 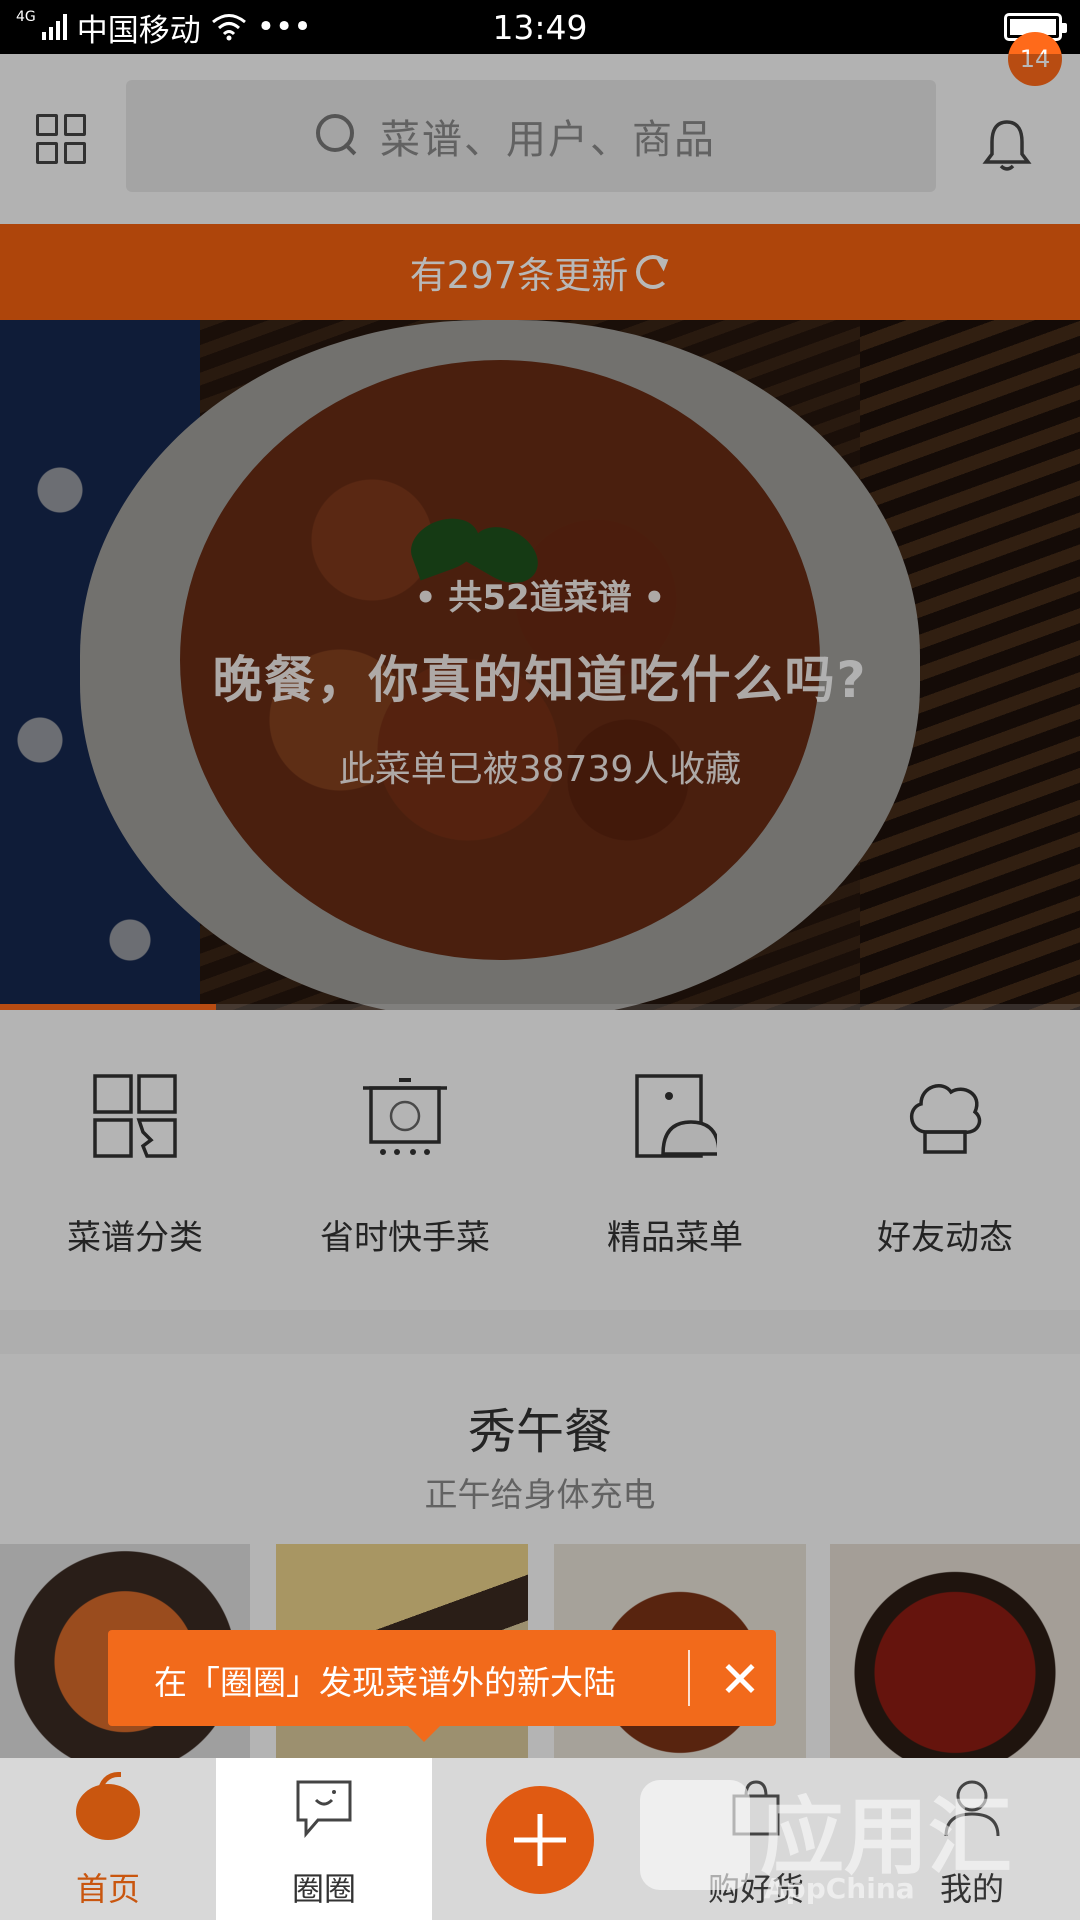 What do you see at coordinates (108, 1806) in the screenshot?
I see `home-tomato-icon` at bounding box center [108, 1806].